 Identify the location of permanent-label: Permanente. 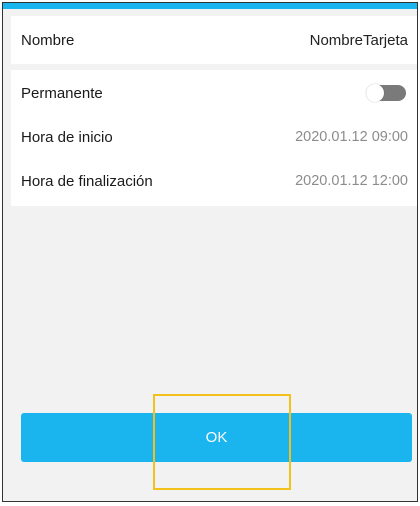
(62, 93).